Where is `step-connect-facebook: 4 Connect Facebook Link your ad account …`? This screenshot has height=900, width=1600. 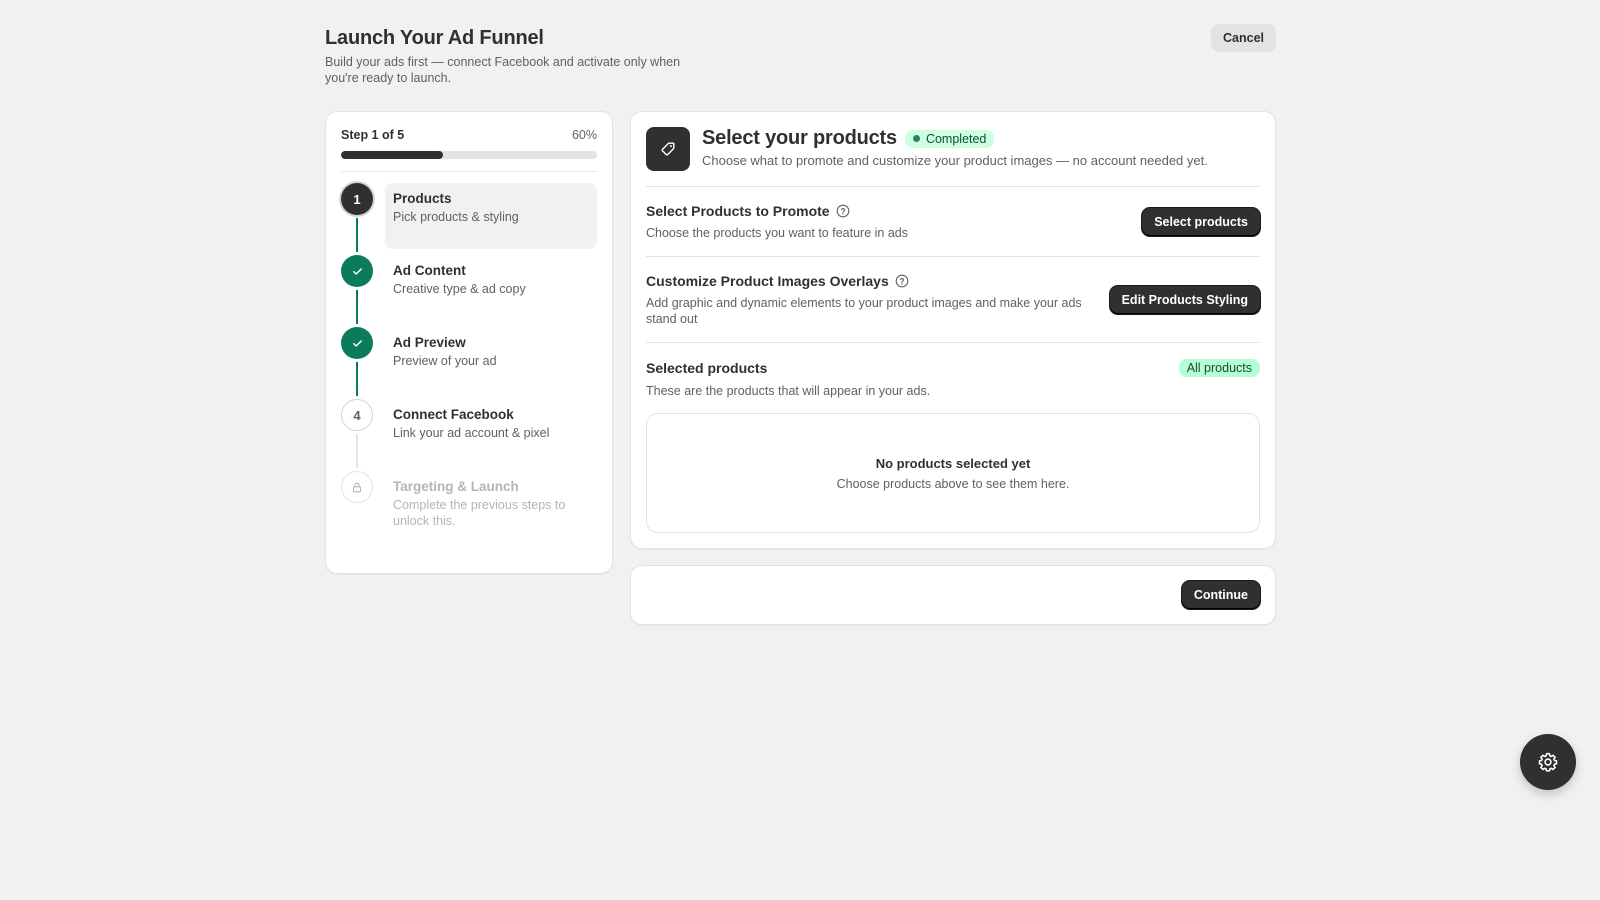 step-connect-facebook: 4 Connect Facebook Link your ad account … is located at coordinates (469, 435).